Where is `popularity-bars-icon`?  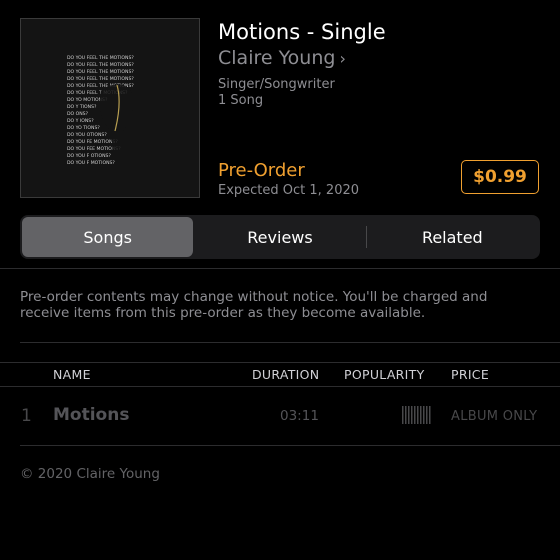 popularity-bars-icon is located at coordinates (417, 415).